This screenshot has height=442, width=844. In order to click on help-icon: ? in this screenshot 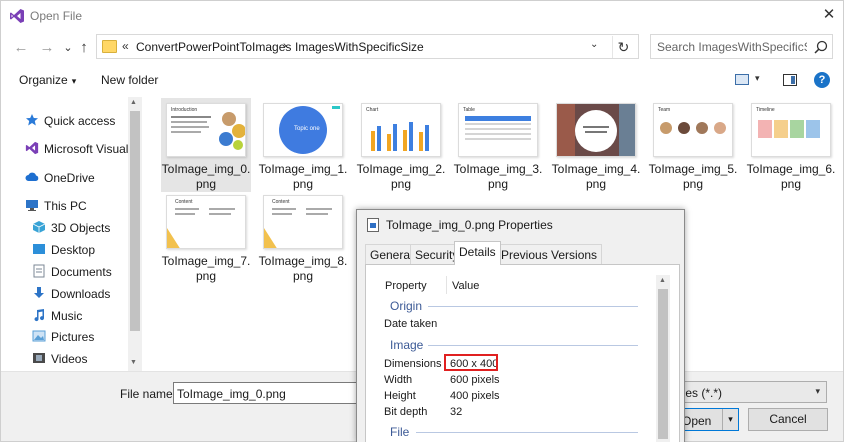, I will do `click(822, 80)`.